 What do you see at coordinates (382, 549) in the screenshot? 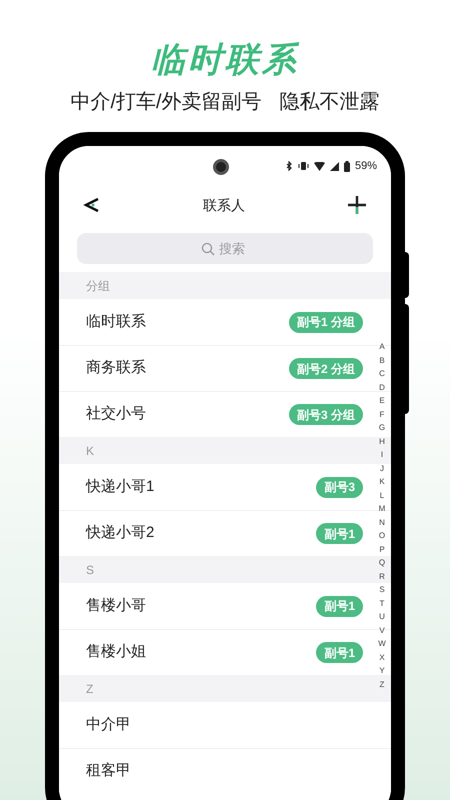
I see `index-letter: P` at bounding box center [382, 549].